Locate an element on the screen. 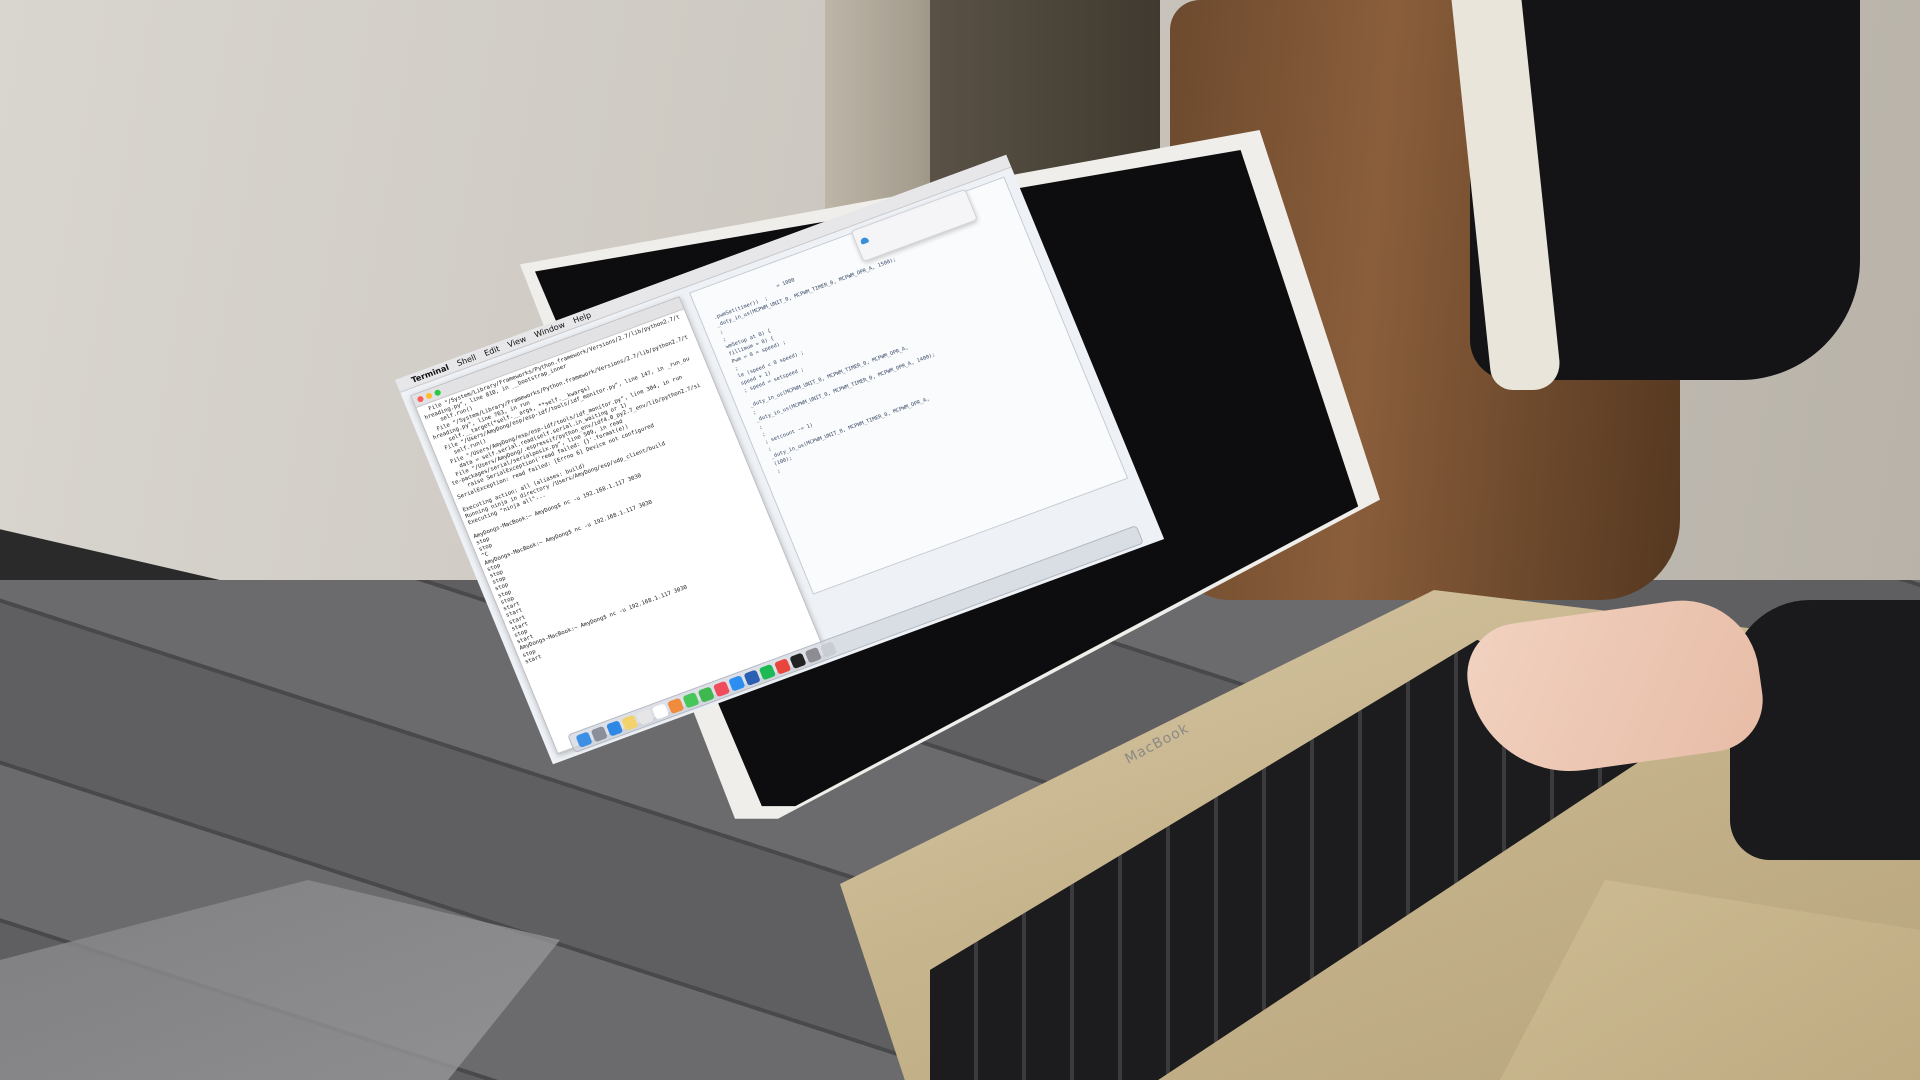  photos-icon is located at coordinates (675, 705).